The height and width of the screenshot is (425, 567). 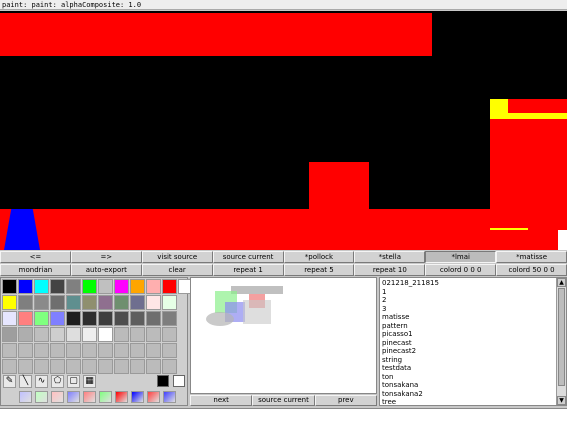 What do you see at coordinates (35, 257) in the screenshot?
I see `back-button: <=` at bounding box center [35, 257].